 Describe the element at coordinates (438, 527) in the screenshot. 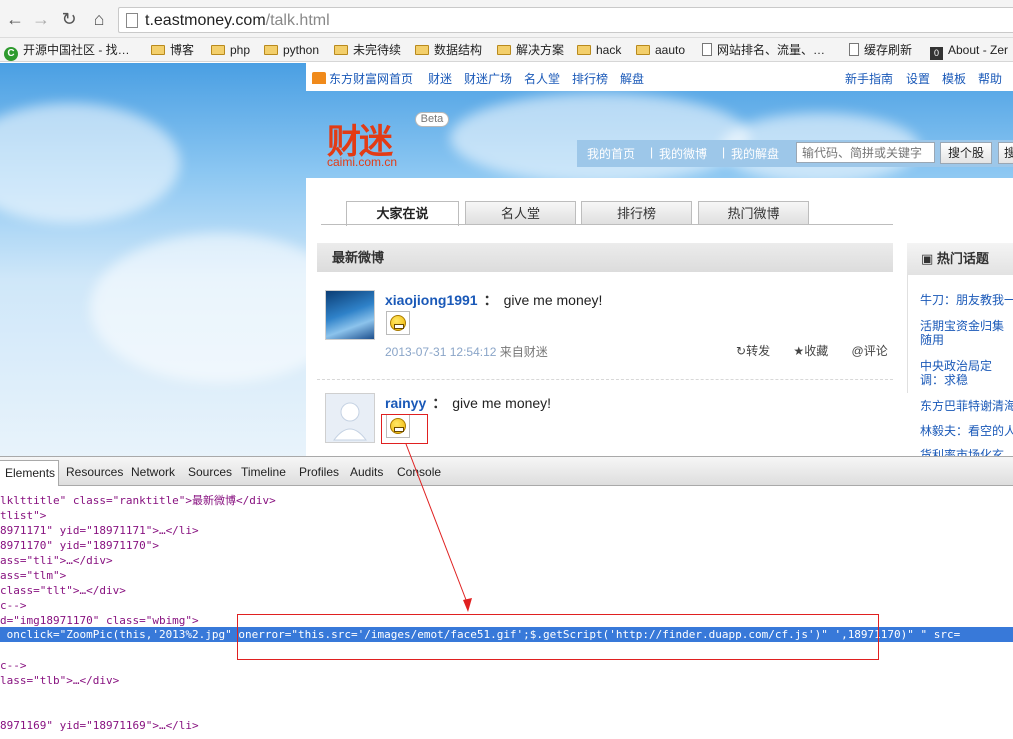

I see `annotation-arrow` at that location.